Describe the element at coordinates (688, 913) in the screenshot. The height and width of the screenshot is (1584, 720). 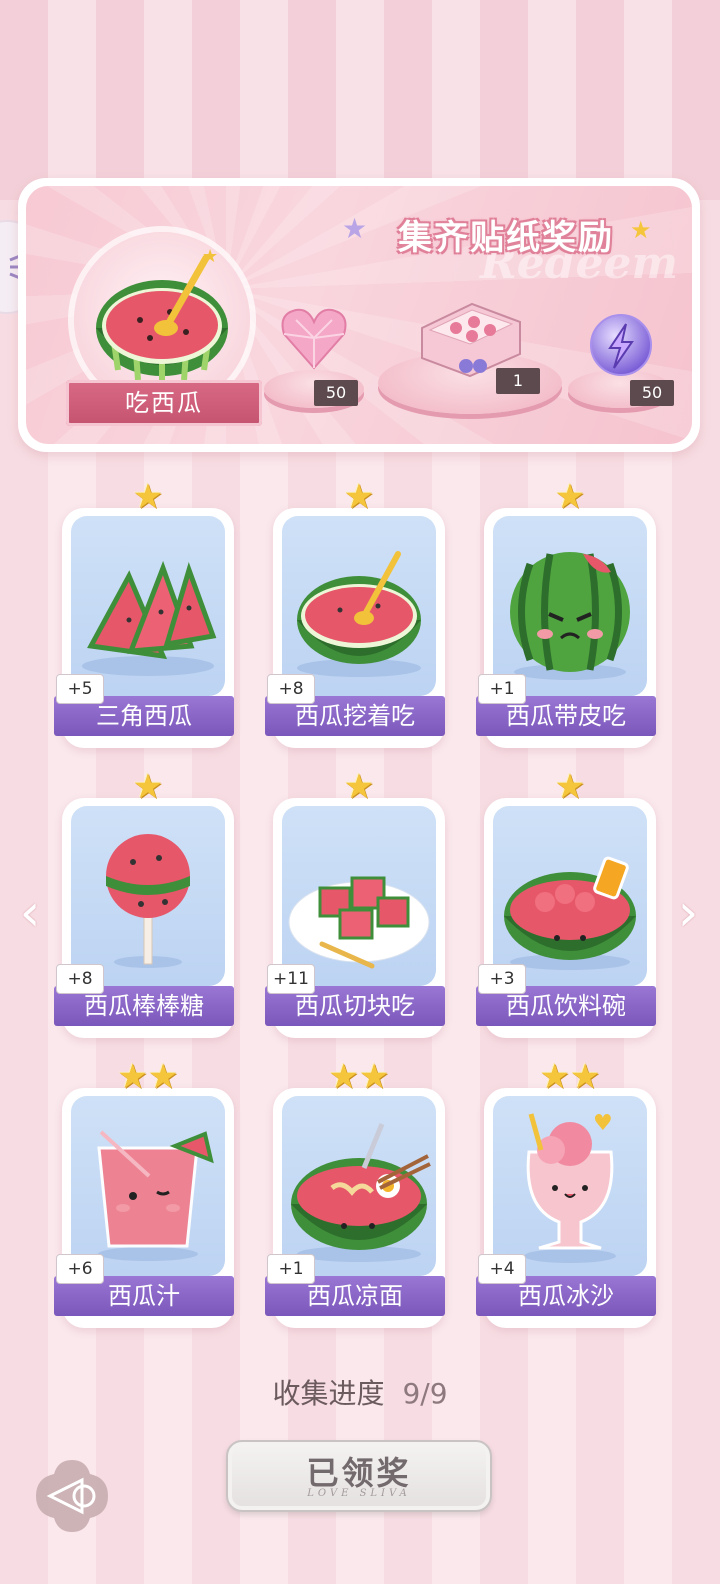
I see `next-page-arrow: ›` at that location.